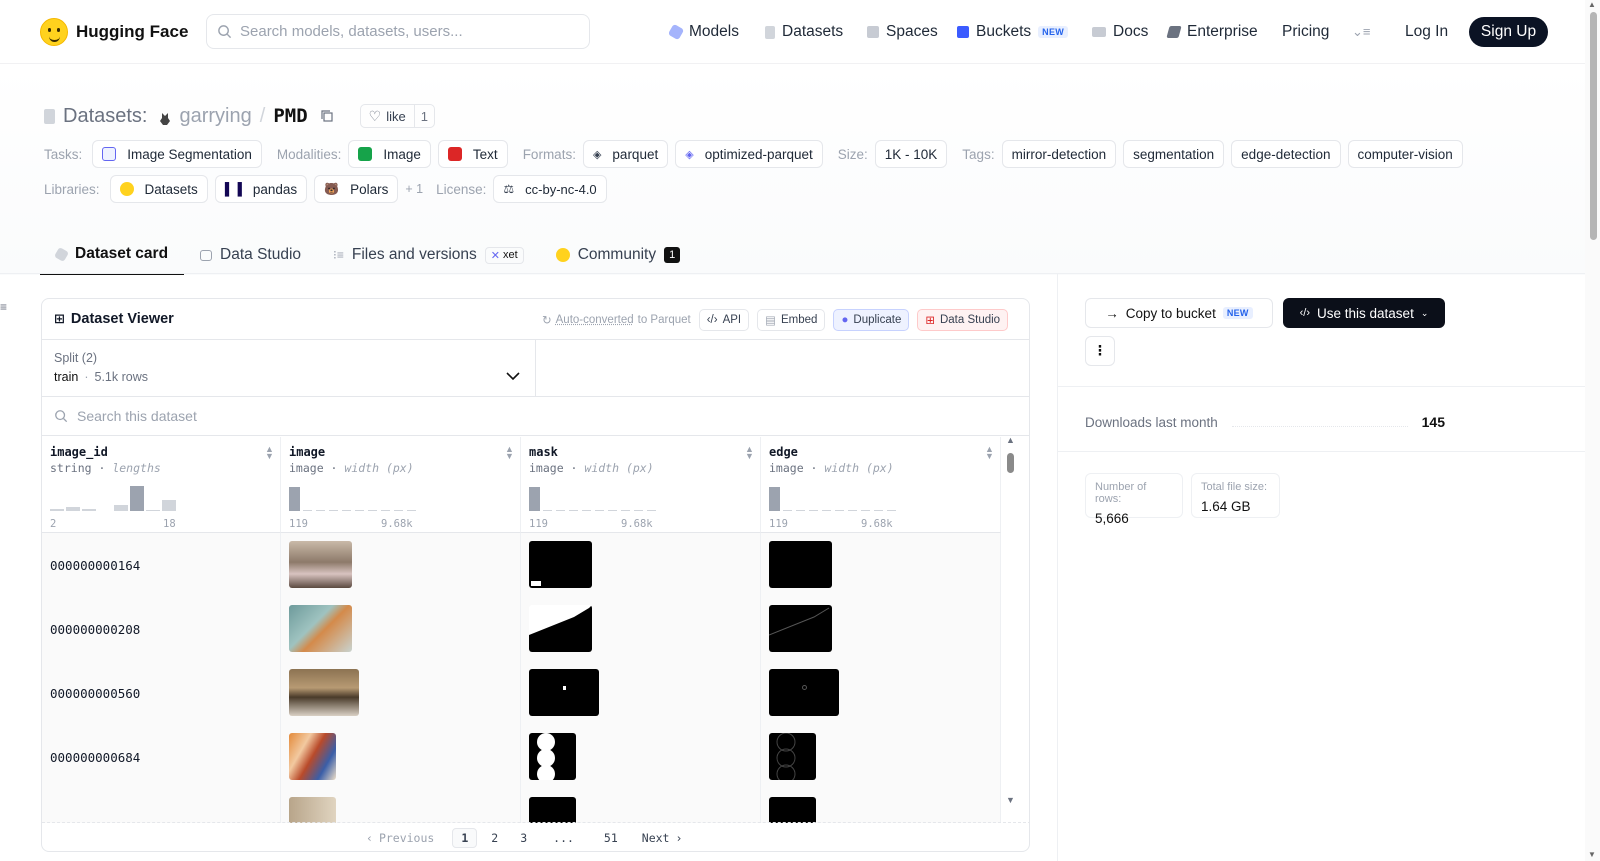 The height and width of the screenshot is (861, 1600). What do you see at coordinates (1100, 351) in the screenshot?
I see `more-options-button: ⋮` at bounding box center [1100, 351].